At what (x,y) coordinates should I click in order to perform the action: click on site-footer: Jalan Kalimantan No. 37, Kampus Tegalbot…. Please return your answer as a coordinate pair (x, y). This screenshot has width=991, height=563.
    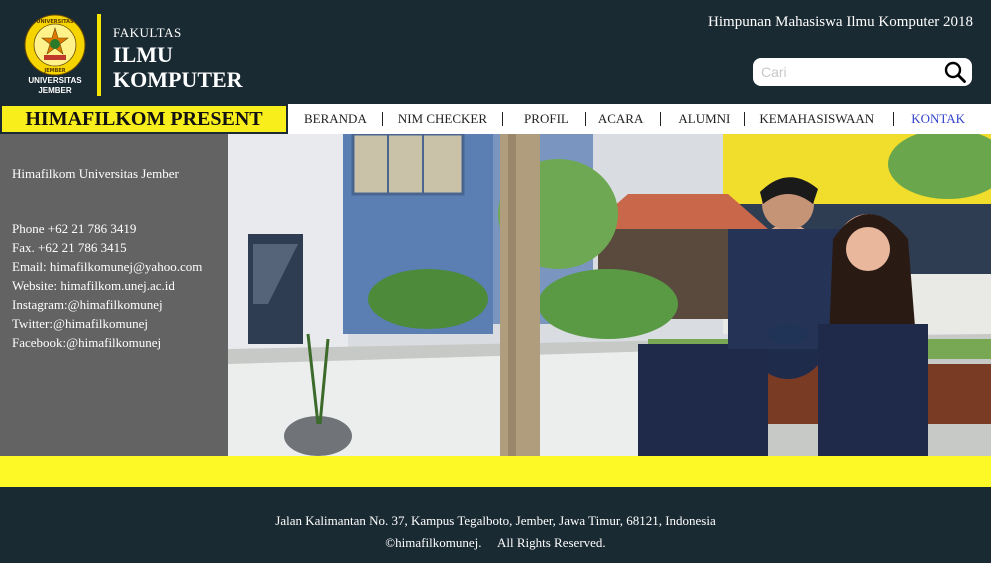
    Looking at the image, I should click on (495, 525).